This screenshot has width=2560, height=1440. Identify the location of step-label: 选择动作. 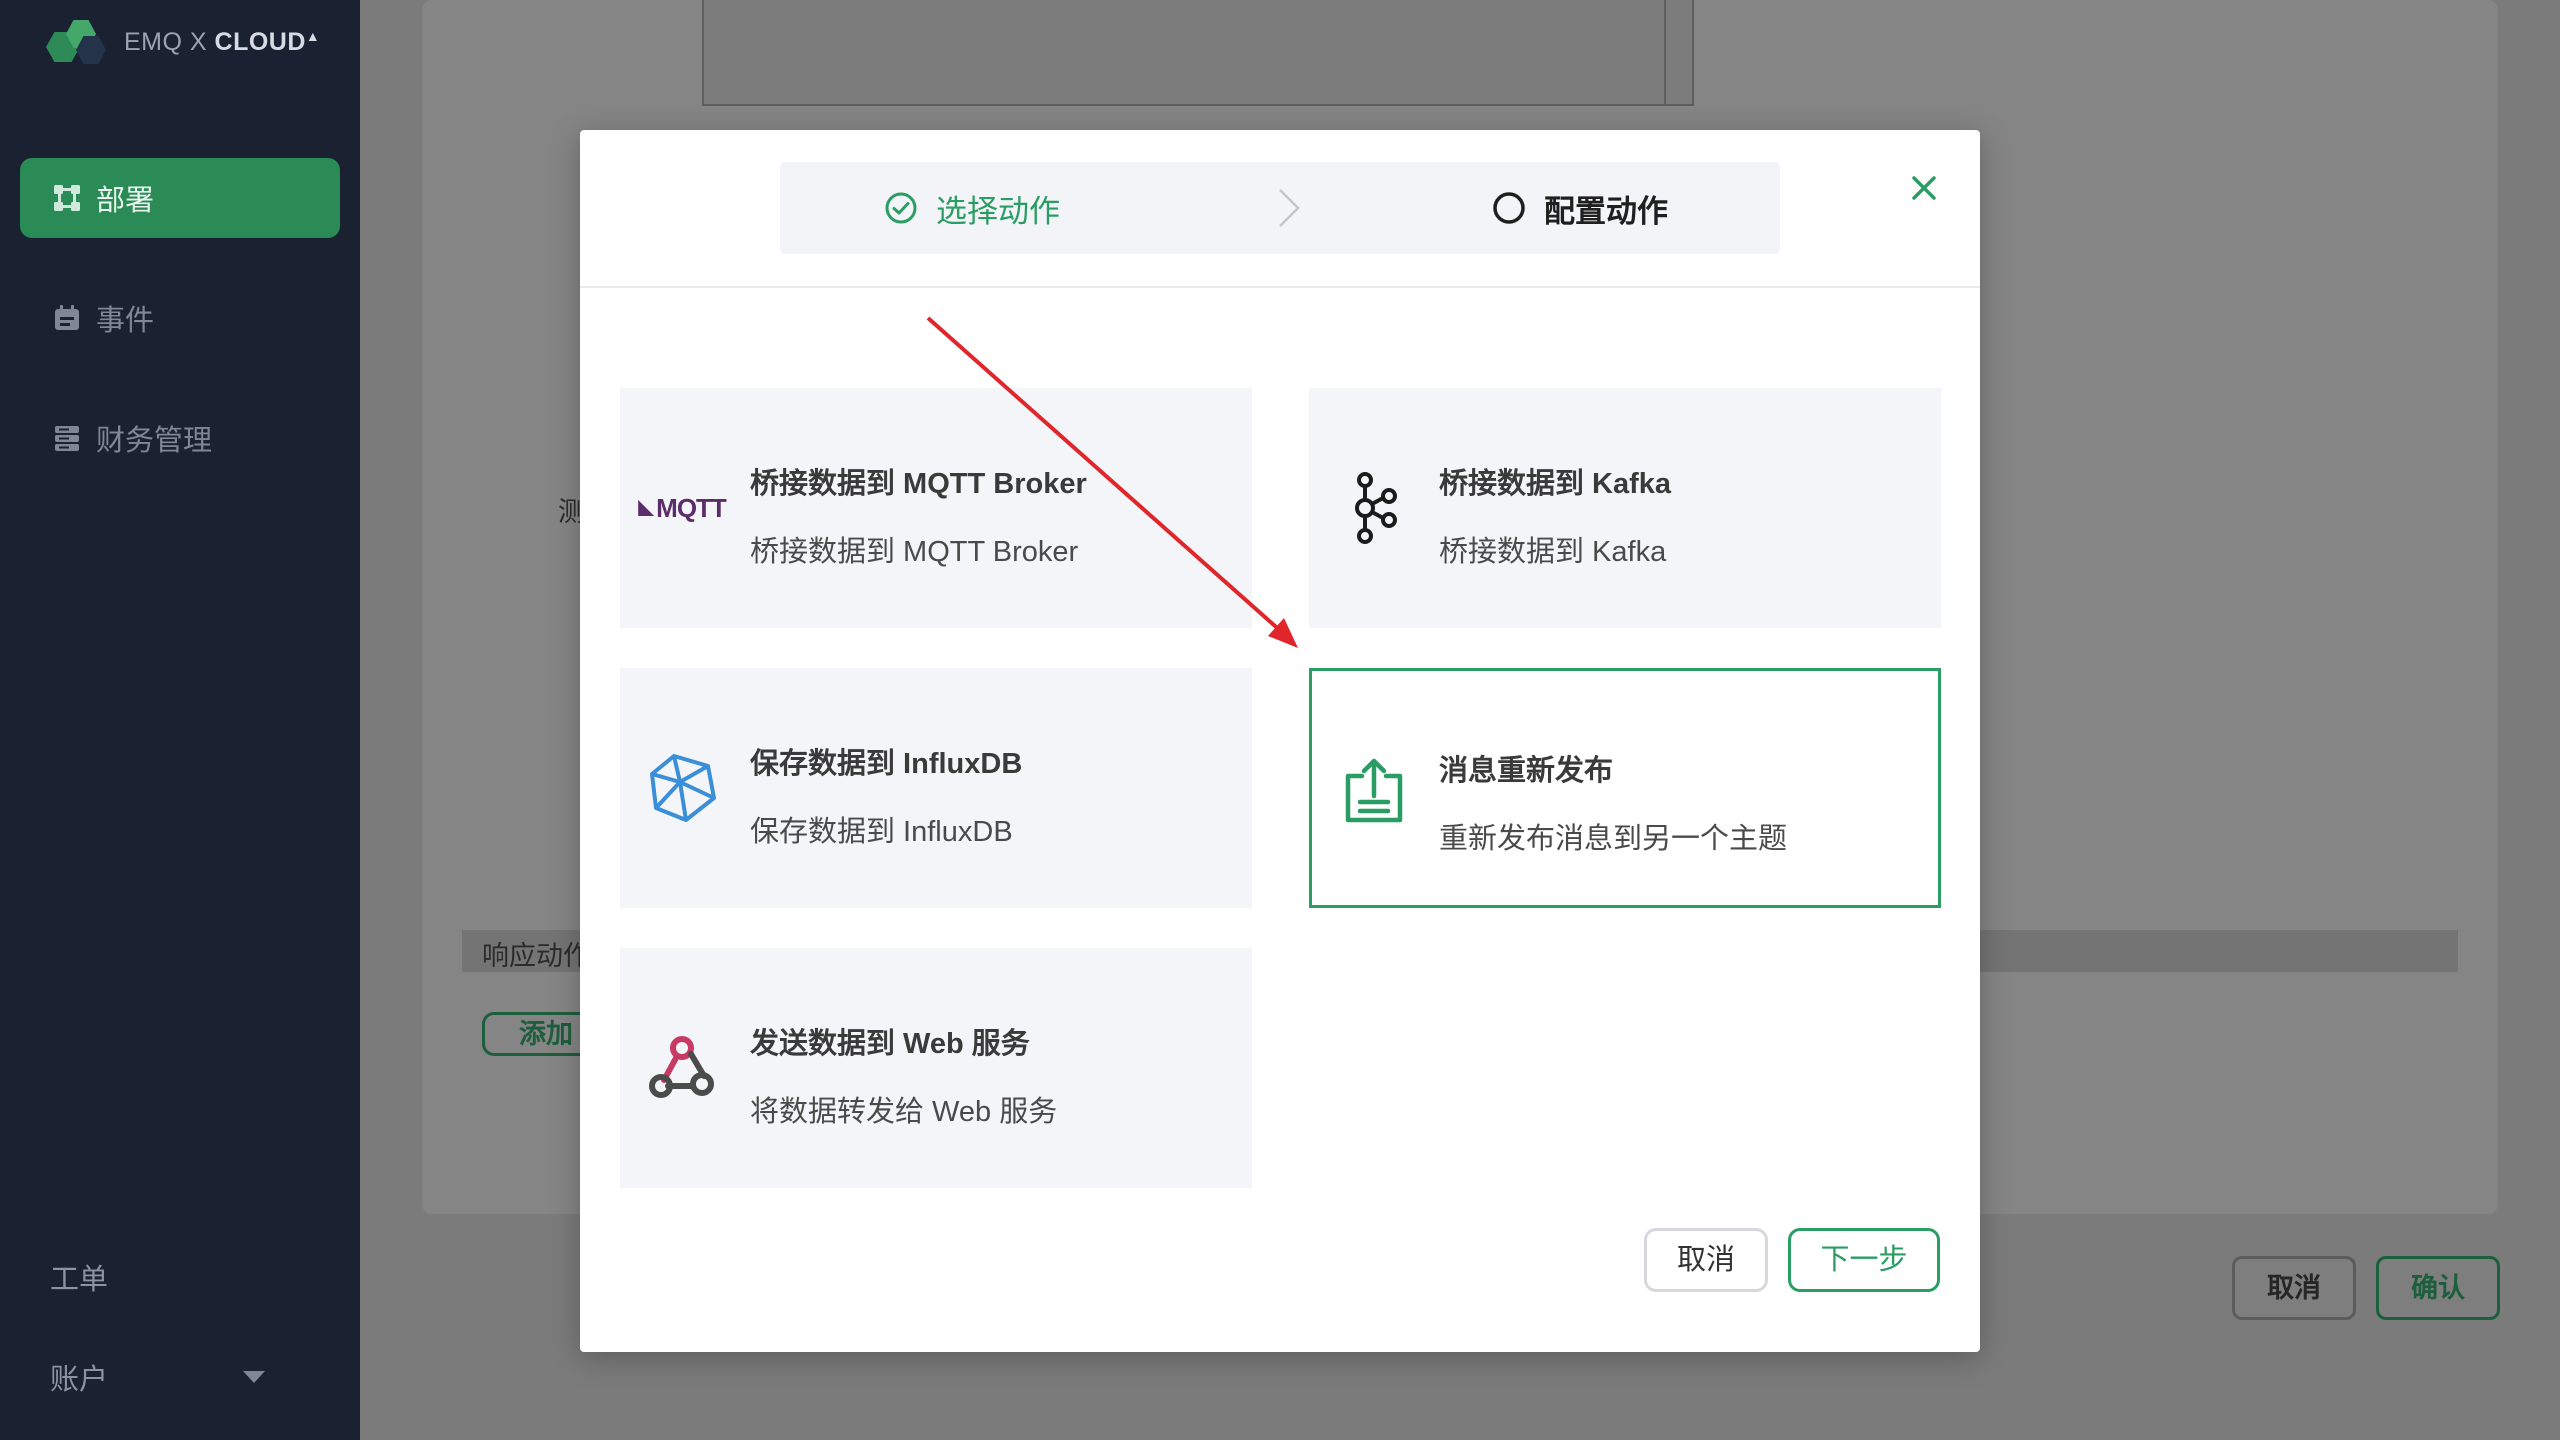
(998, 211).